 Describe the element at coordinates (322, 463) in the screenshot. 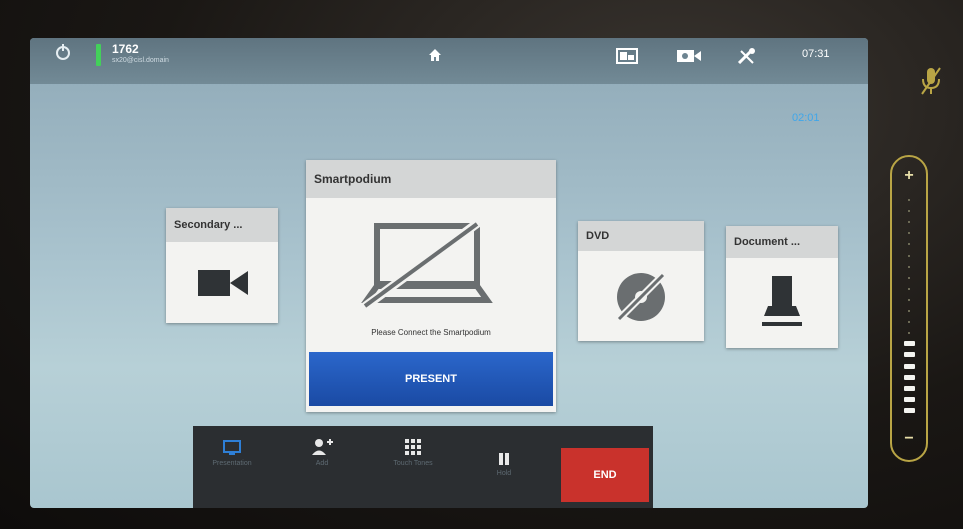

I see `add-label: Add` at that location.